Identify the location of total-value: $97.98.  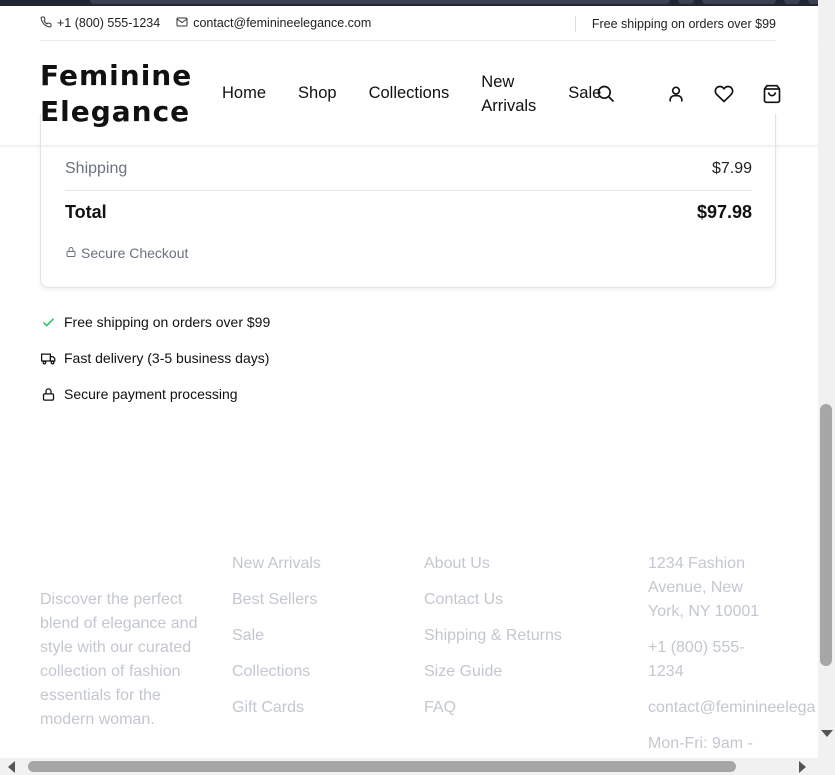
(724, 212).